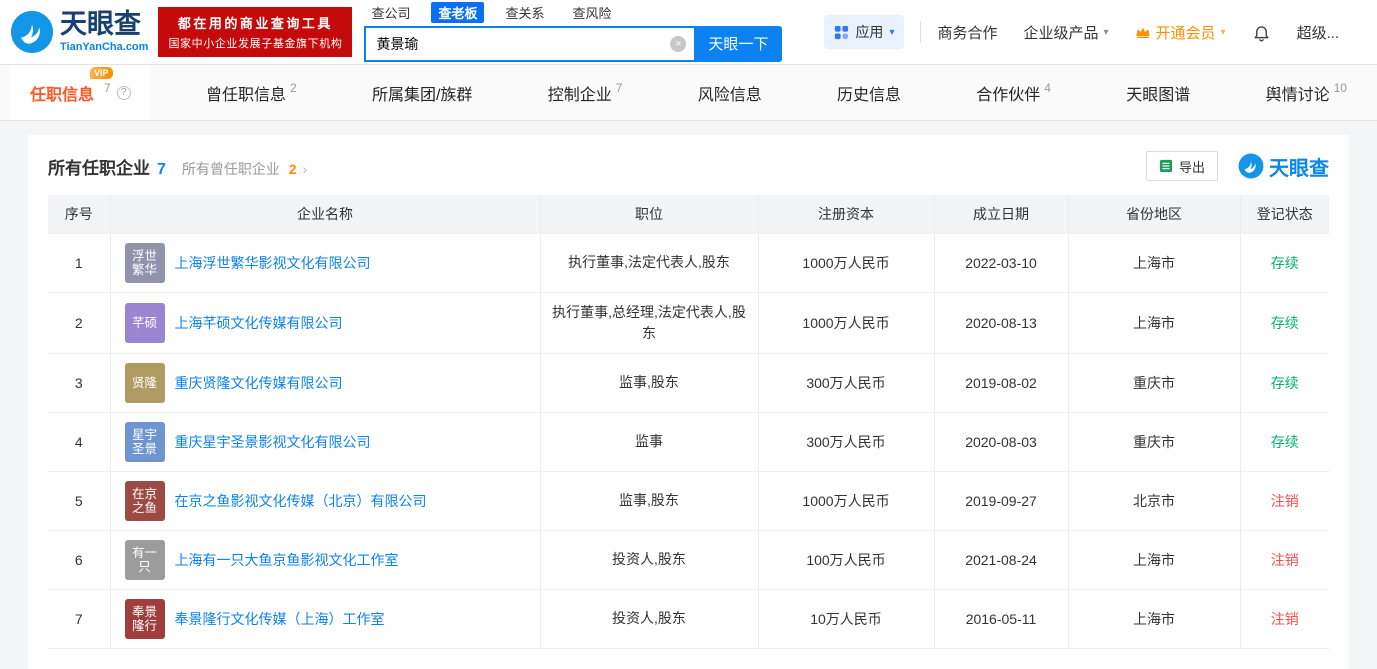  Describe the element at coordinates (967, 32) in the screenshot. I see `nav-biz-coop: 商务合作` at that location.